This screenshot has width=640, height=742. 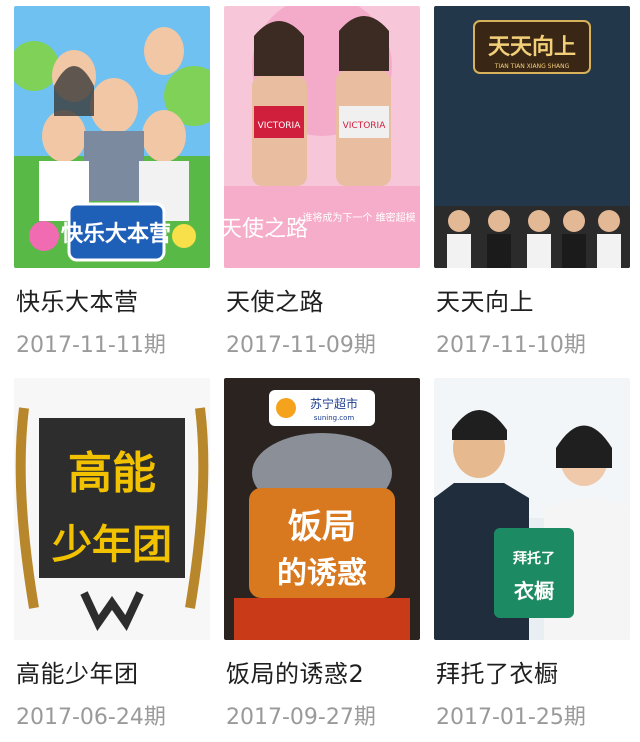 I want to click on poster-tianshi-image: VICTORIA VICTORIA 天使之路 谁将成为下一个 维密超模, so click(x=322, y=137).